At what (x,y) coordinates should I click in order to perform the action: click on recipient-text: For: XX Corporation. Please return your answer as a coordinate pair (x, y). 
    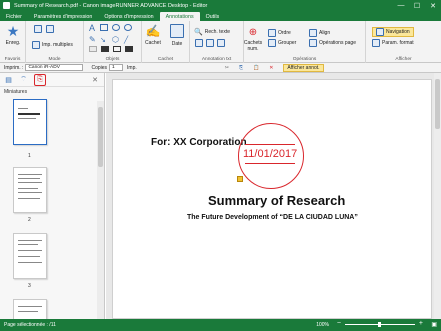
    Looking at the image, I should click on (199, 142).